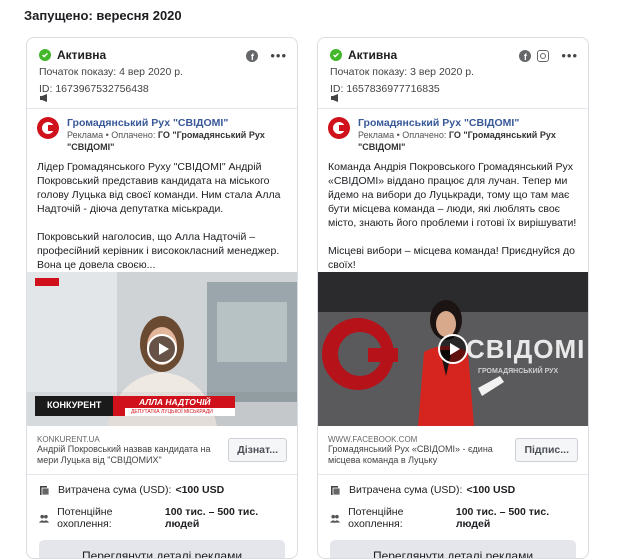 This screenshot has width=621, height=559. Describe the element at coordinates (526, 349) in the screenshot. I see `media-caption: СВІДОМІ` at that location.